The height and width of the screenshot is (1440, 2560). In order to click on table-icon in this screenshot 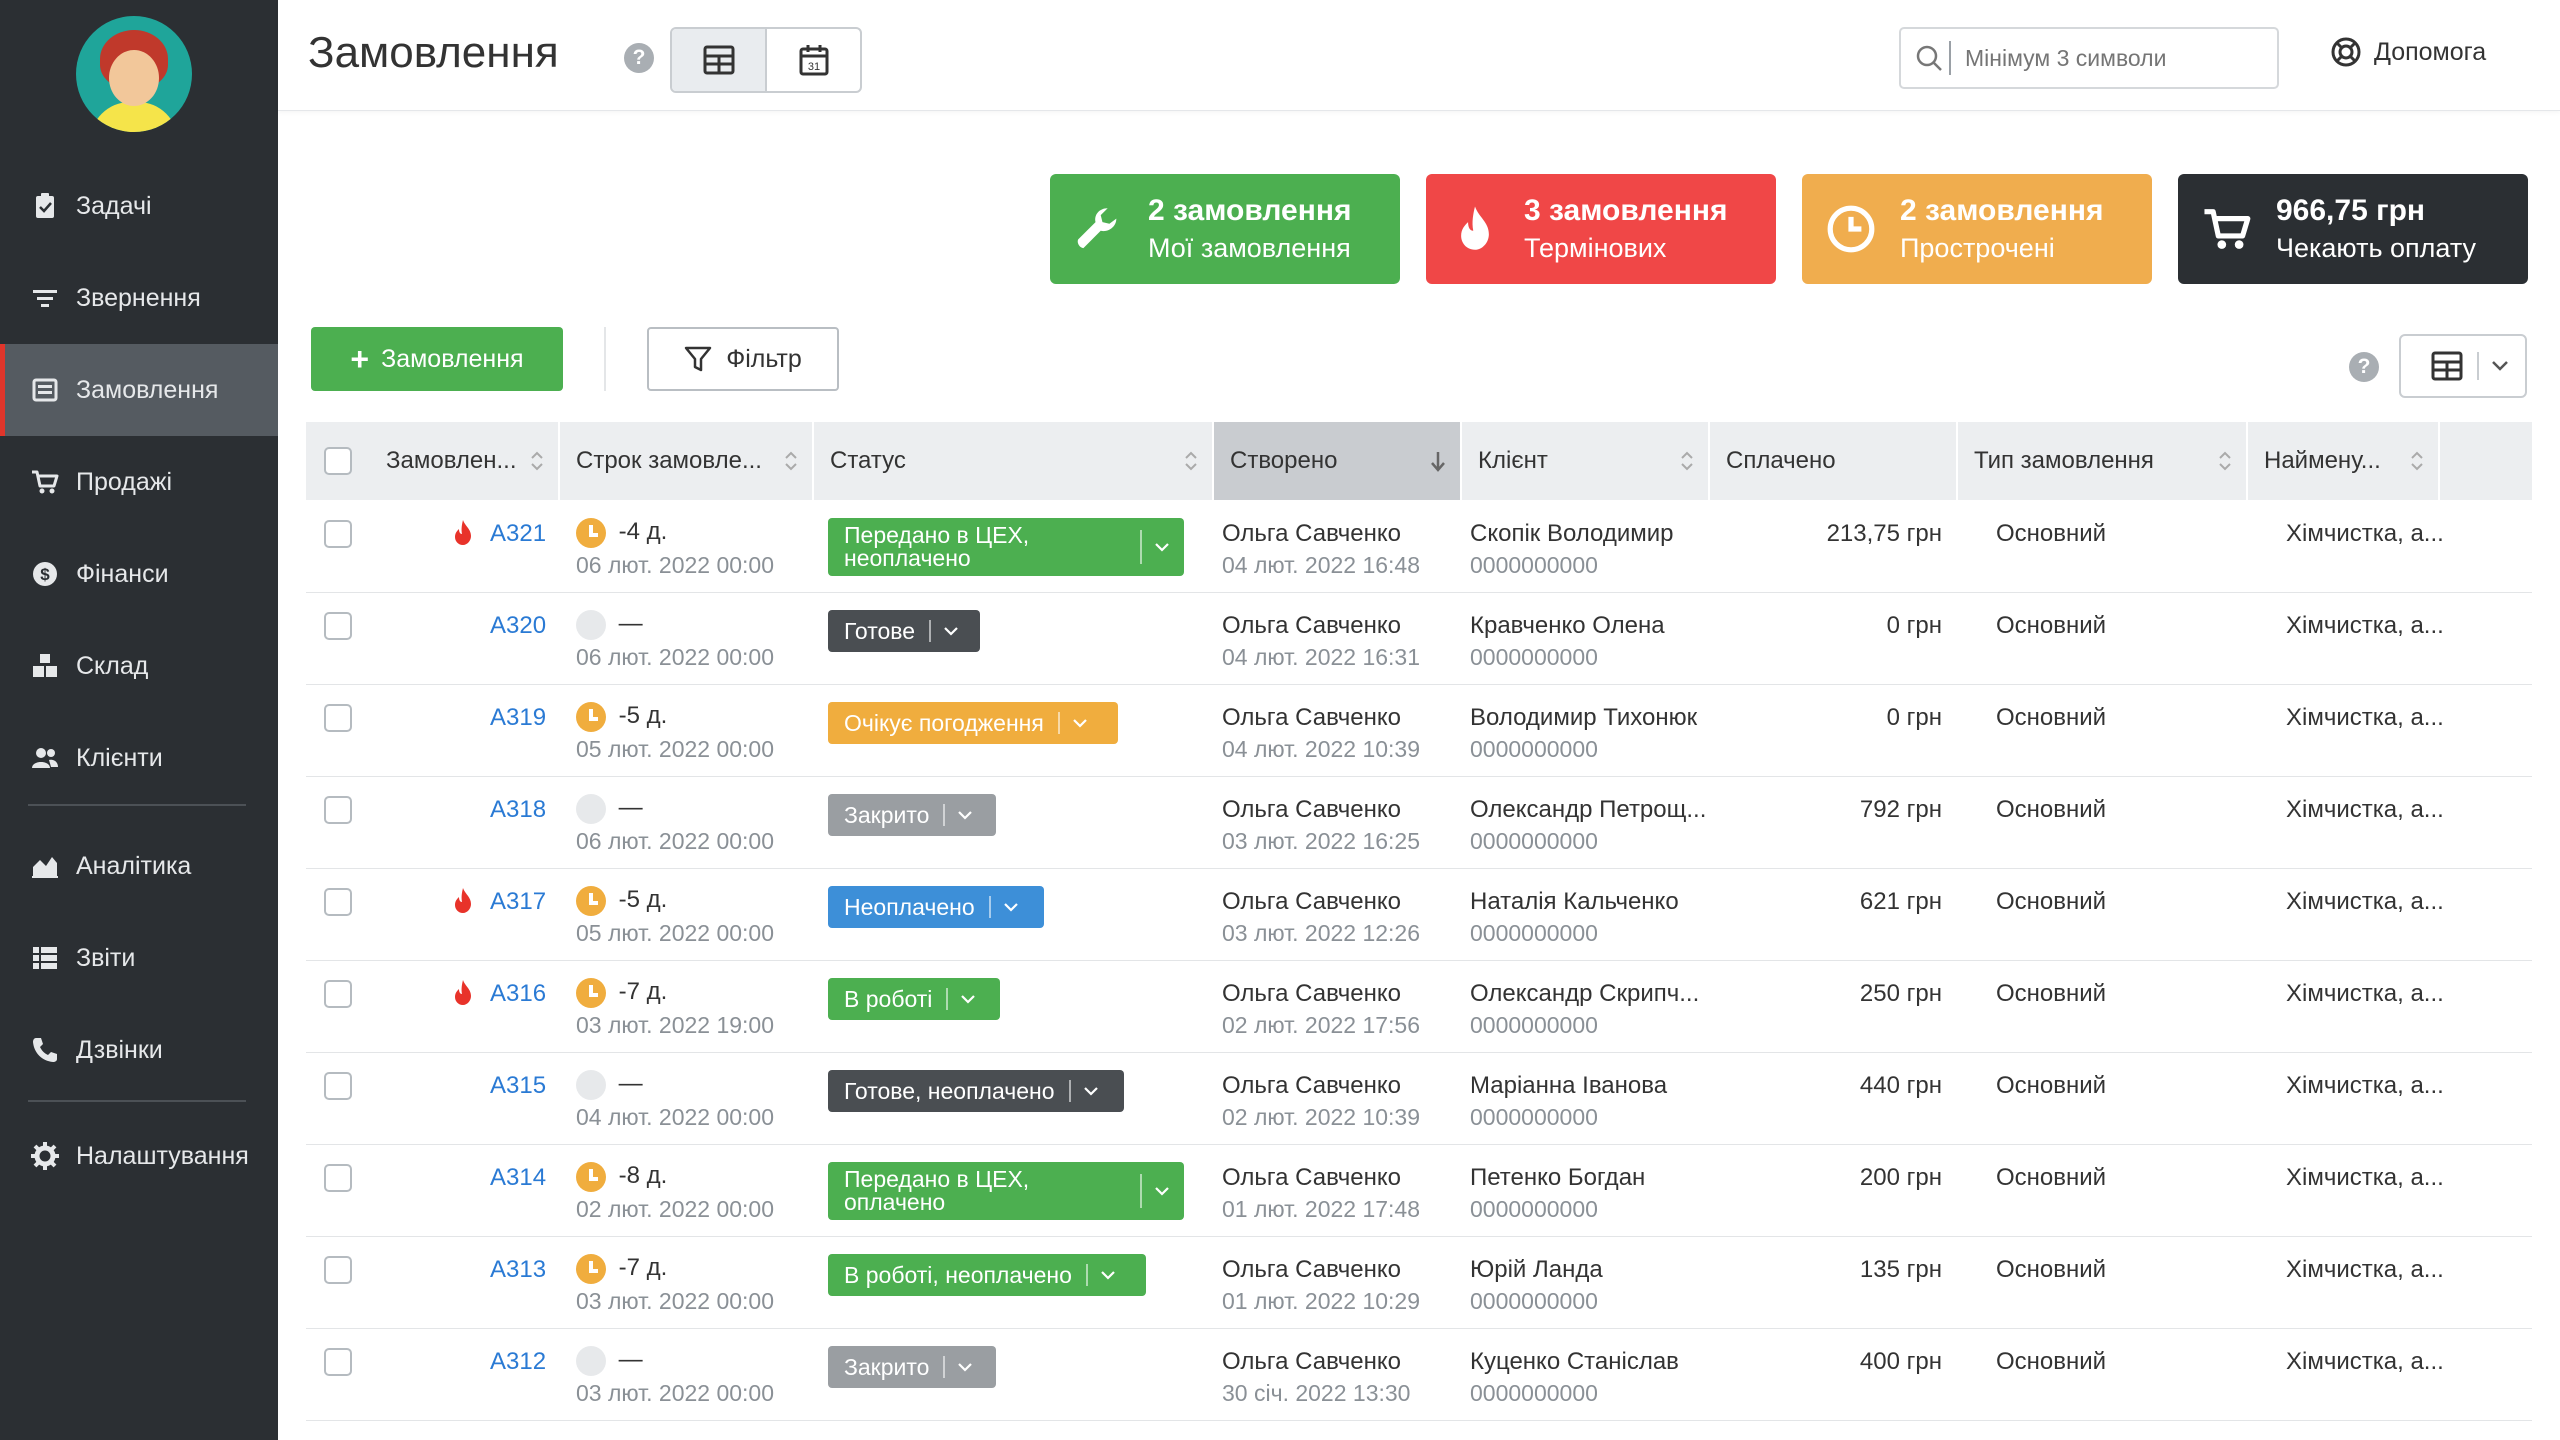, I will do `click(718, 60)`.